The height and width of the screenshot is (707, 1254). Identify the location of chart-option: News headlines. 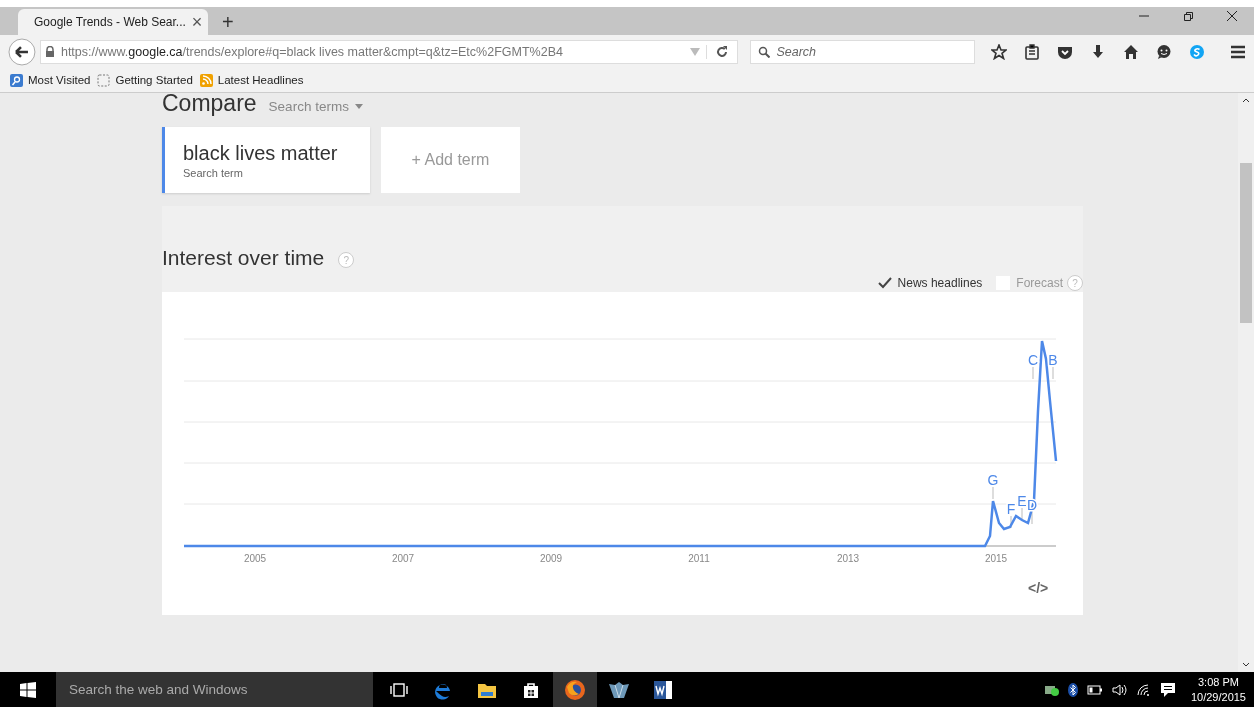
(930, 283).